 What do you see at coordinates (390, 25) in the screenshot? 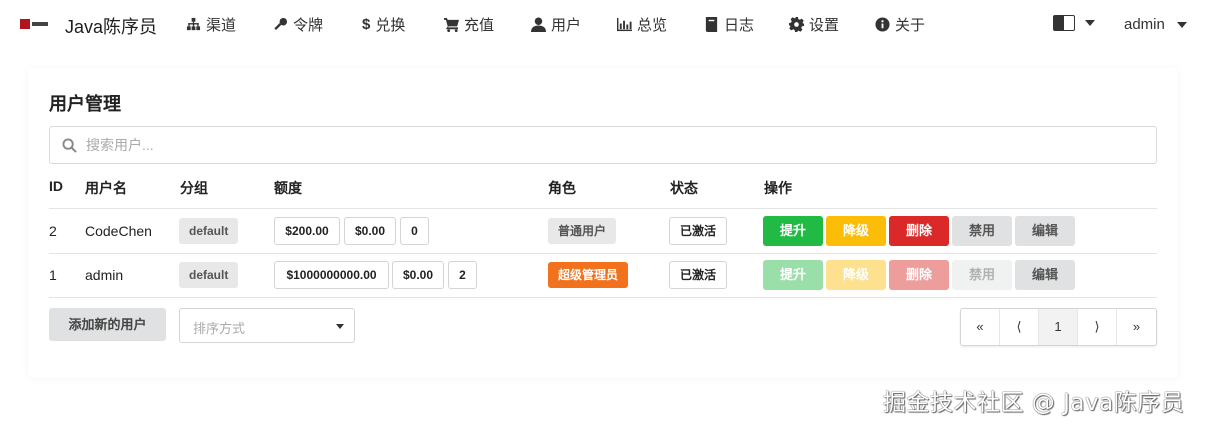
I see `nav-label: 兑换` at bounding box center [390, 25].